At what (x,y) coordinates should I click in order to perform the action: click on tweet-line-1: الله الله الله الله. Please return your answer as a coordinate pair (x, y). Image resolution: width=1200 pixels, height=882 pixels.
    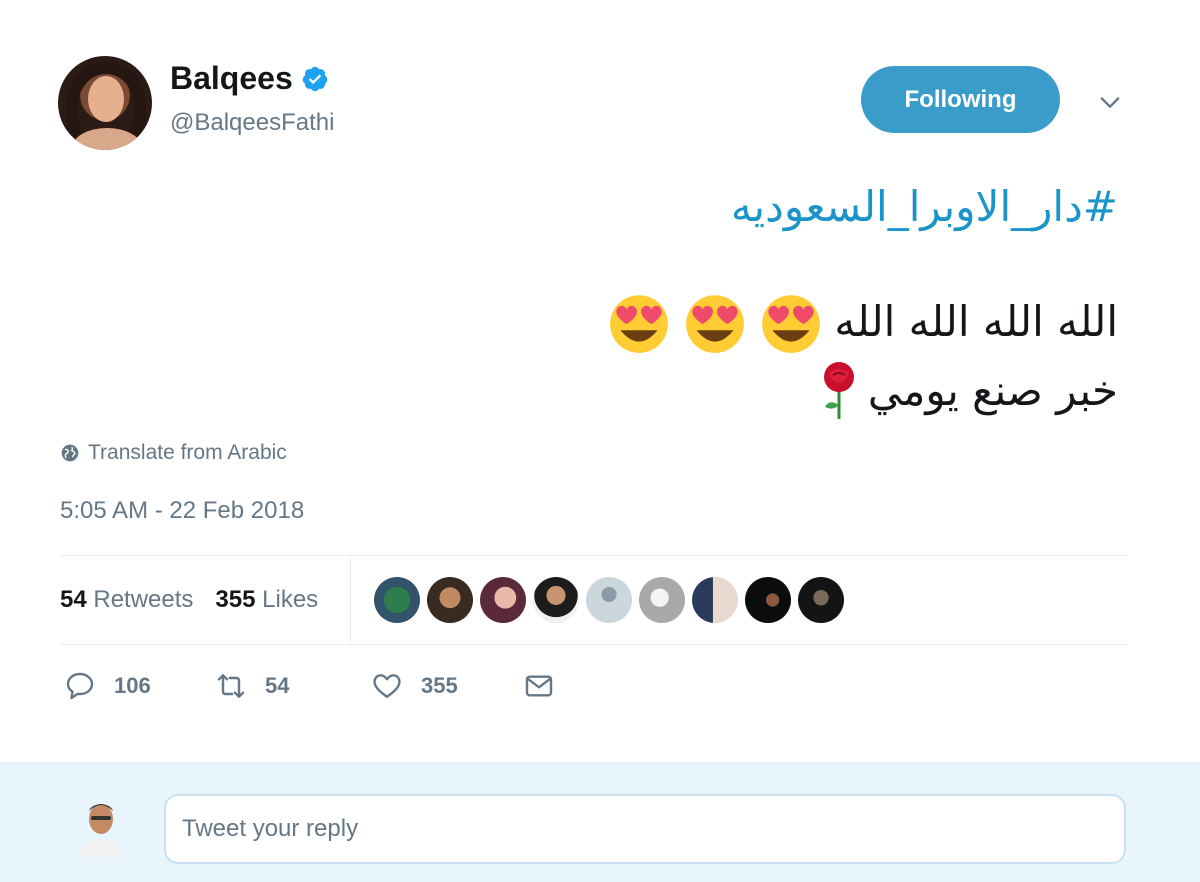
    Looking at the image, I should click on (718, 322).